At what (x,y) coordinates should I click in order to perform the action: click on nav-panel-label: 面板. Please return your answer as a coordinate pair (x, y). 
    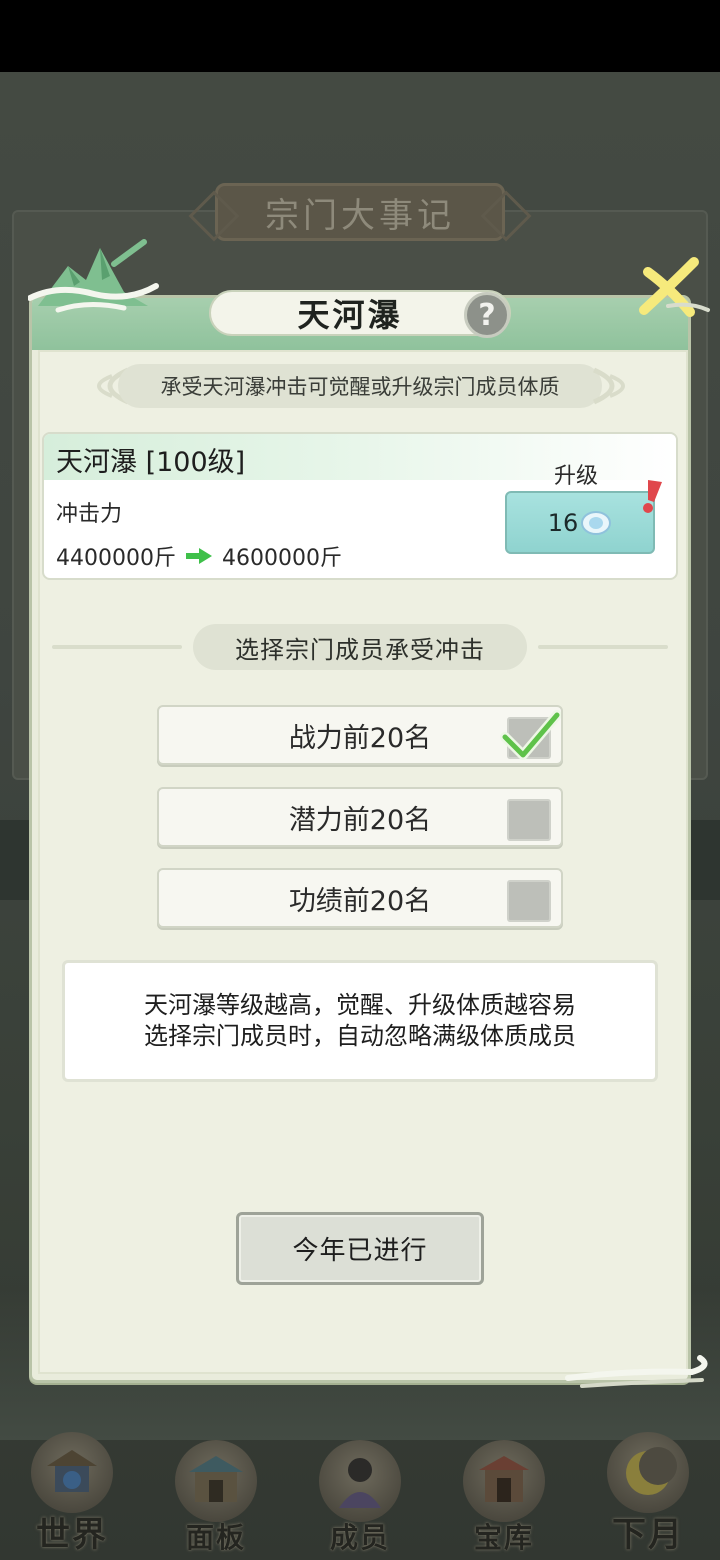
    Looking at the image, I should click on (215, 1537).